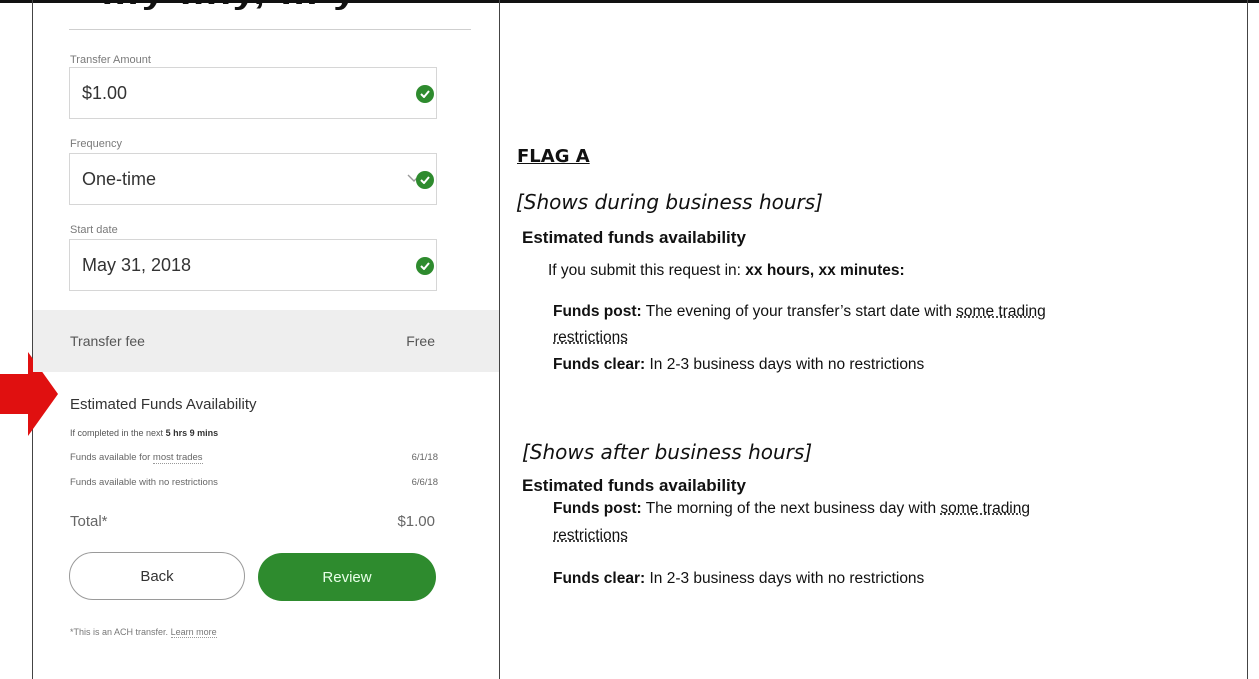  I want to click on flag-title: FLAG A, so click(553, 156).